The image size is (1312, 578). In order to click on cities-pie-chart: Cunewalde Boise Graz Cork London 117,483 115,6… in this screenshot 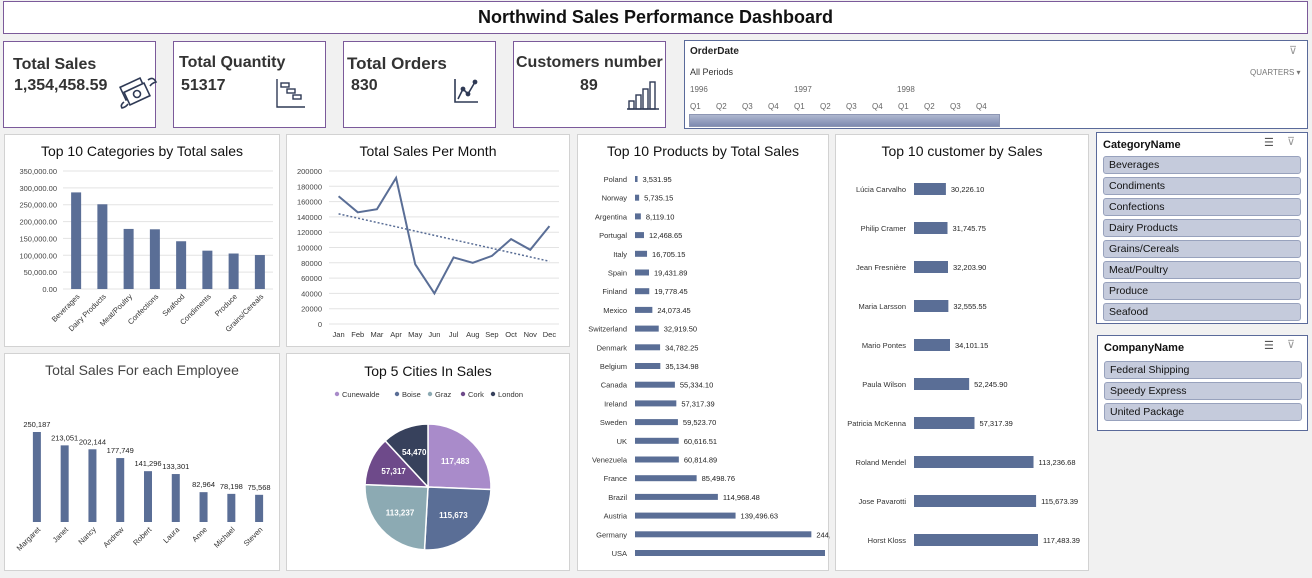, I will do `click(428, 470)`.